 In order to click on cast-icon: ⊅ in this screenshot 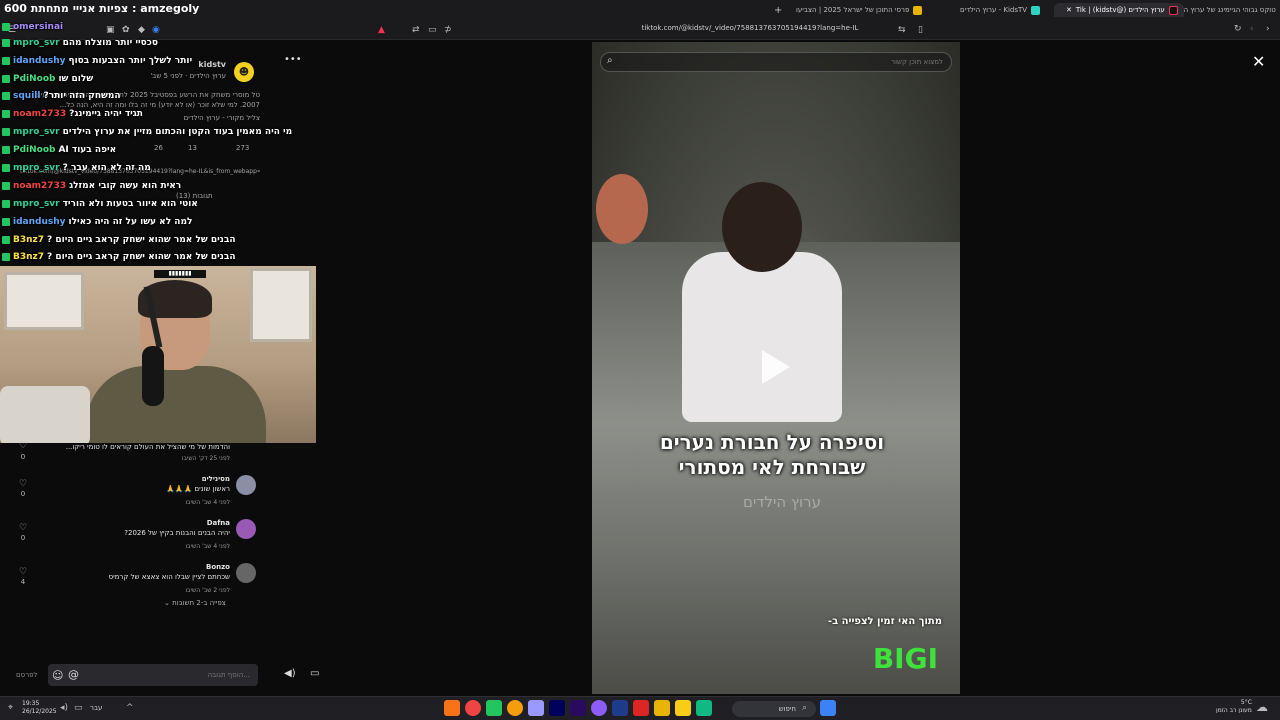, I will do `click(448, 30)`.